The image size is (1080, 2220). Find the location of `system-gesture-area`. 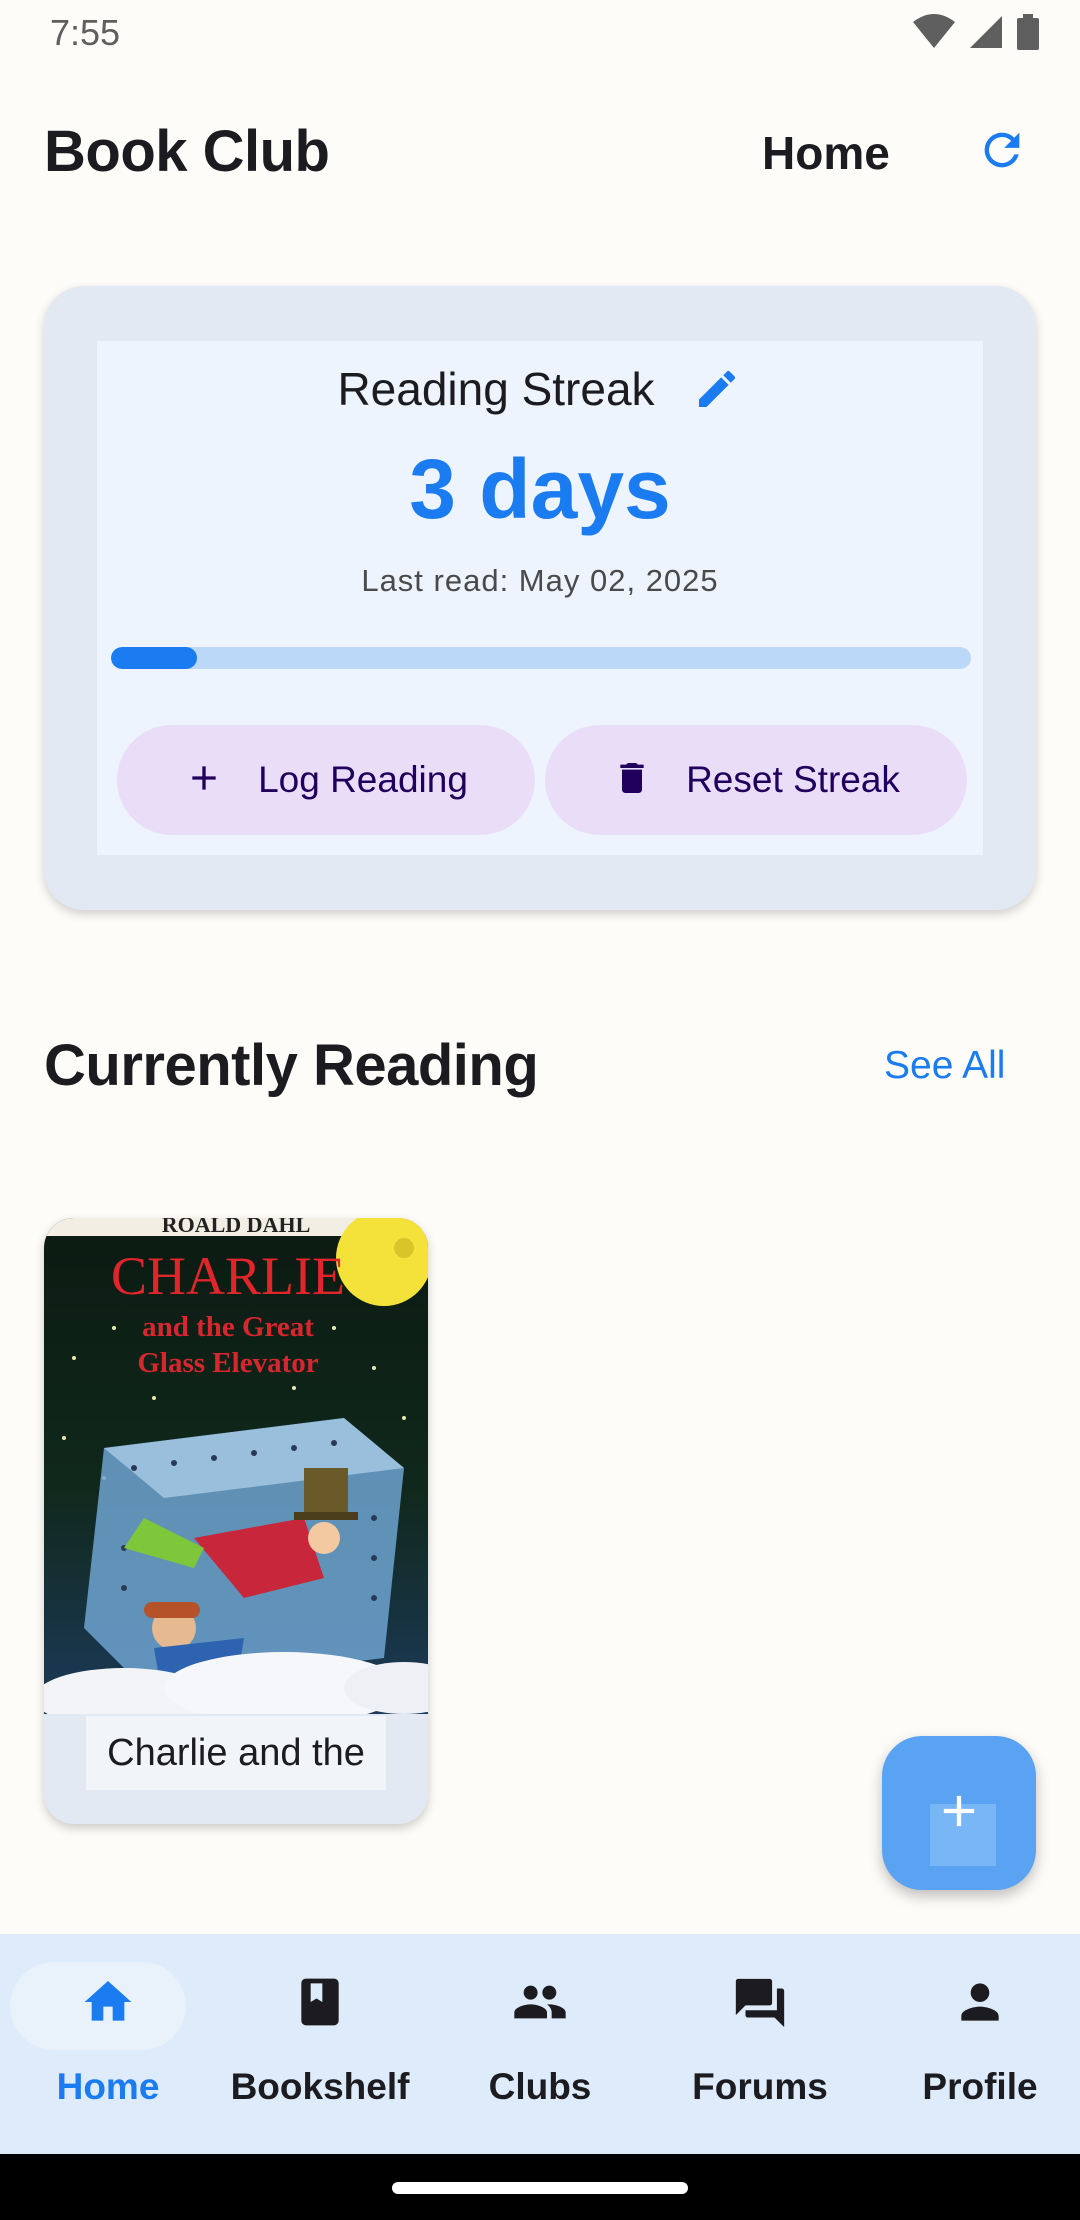

system-gesture-area is located at coordinates (540, 2187).